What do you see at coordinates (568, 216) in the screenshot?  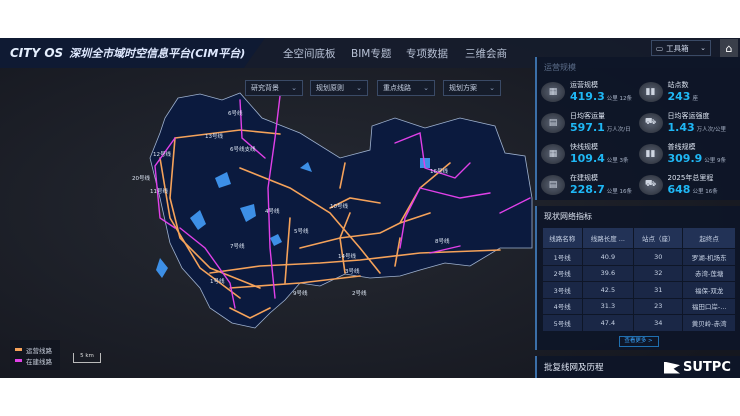 I see `panel-title: 现状网络指标` at bounding box center [568, 216].